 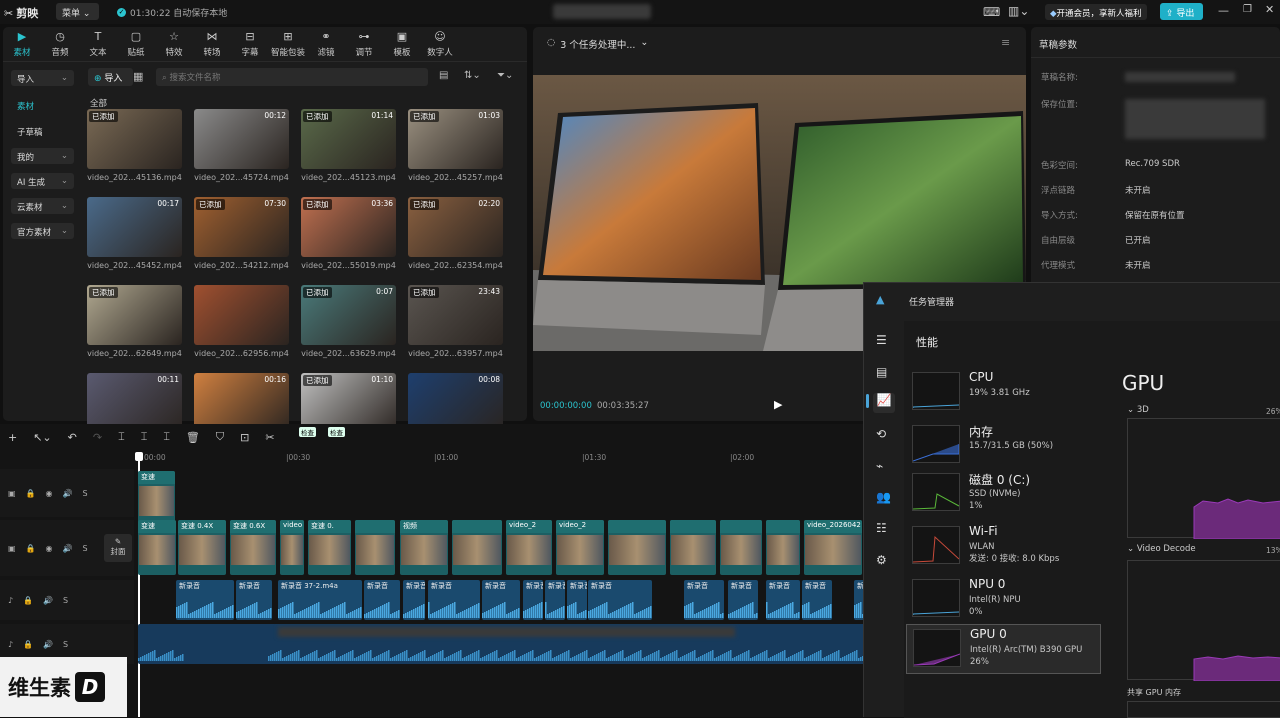 I want to click on caption-icon: ⊡, so click(x=244, y=437).